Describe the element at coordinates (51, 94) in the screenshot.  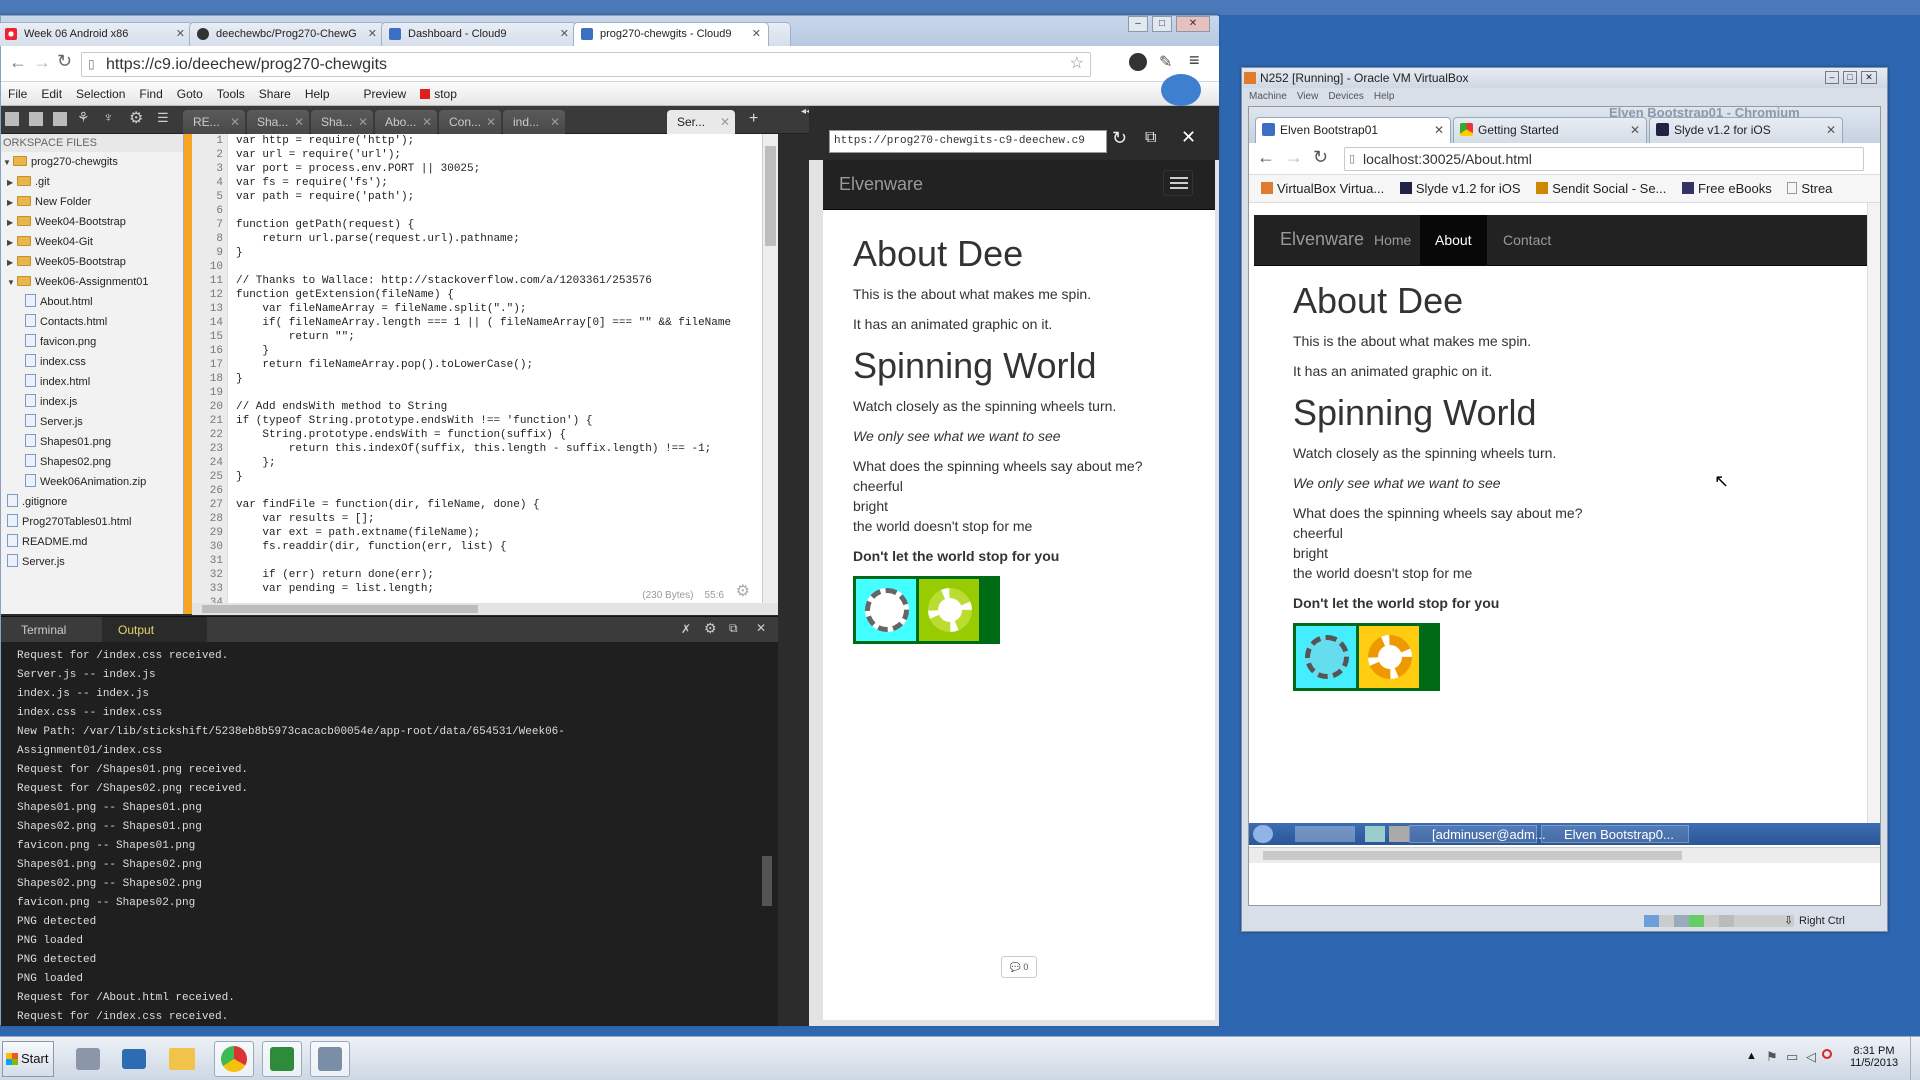
I see `menu-edit: Edit` at that location.